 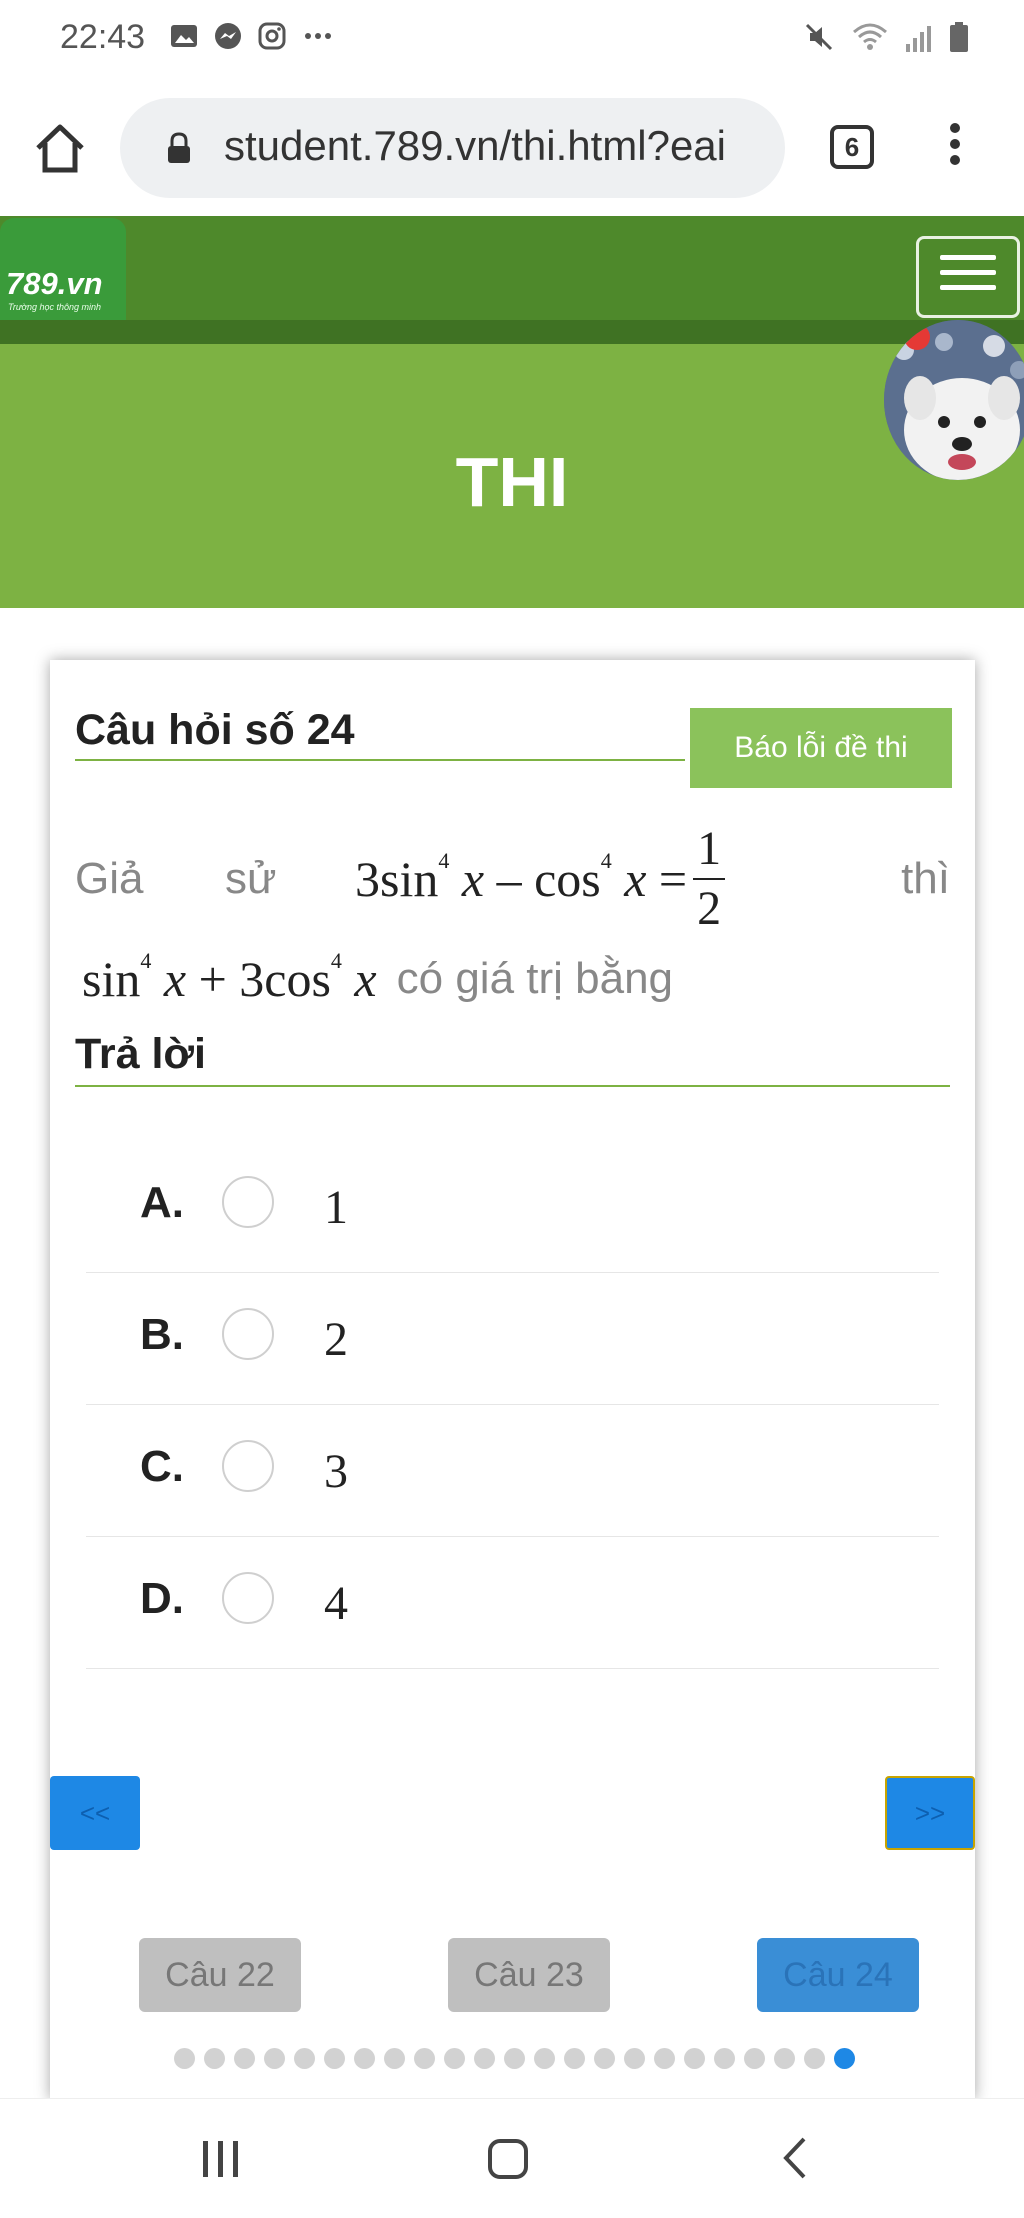 I want to click on url-text: student.789.vn/thi.html?eai, so click(x=496, y=146).